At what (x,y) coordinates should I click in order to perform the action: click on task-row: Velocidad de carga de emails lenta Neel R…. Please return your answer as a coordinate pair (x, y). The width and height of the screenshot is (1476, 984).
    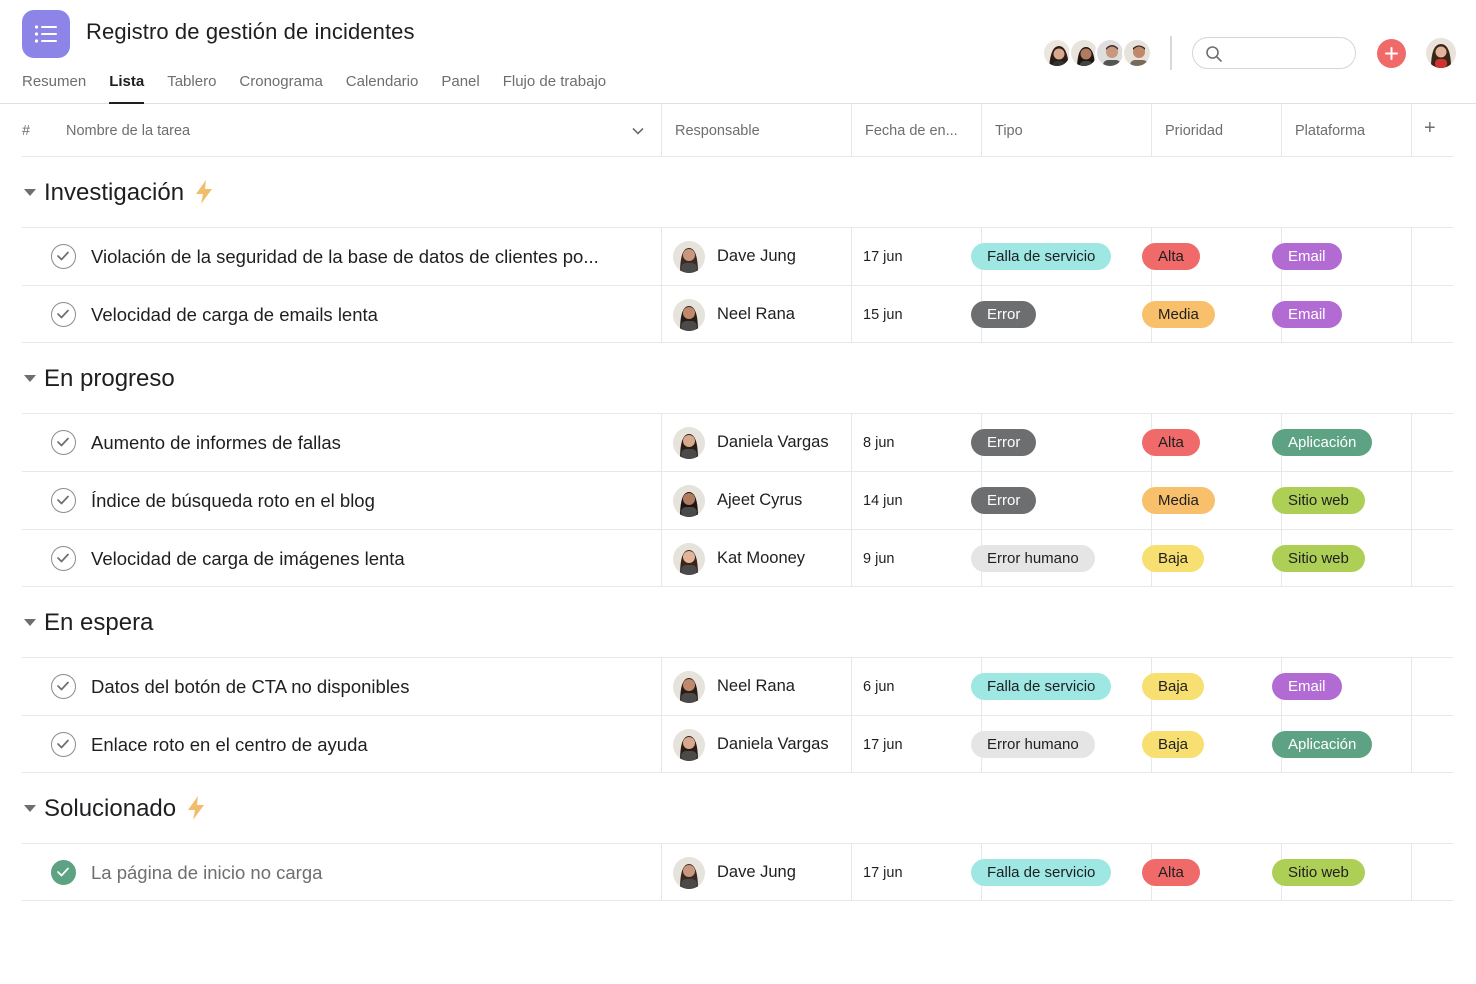
    Looking at the image, I should click on (737, 314).